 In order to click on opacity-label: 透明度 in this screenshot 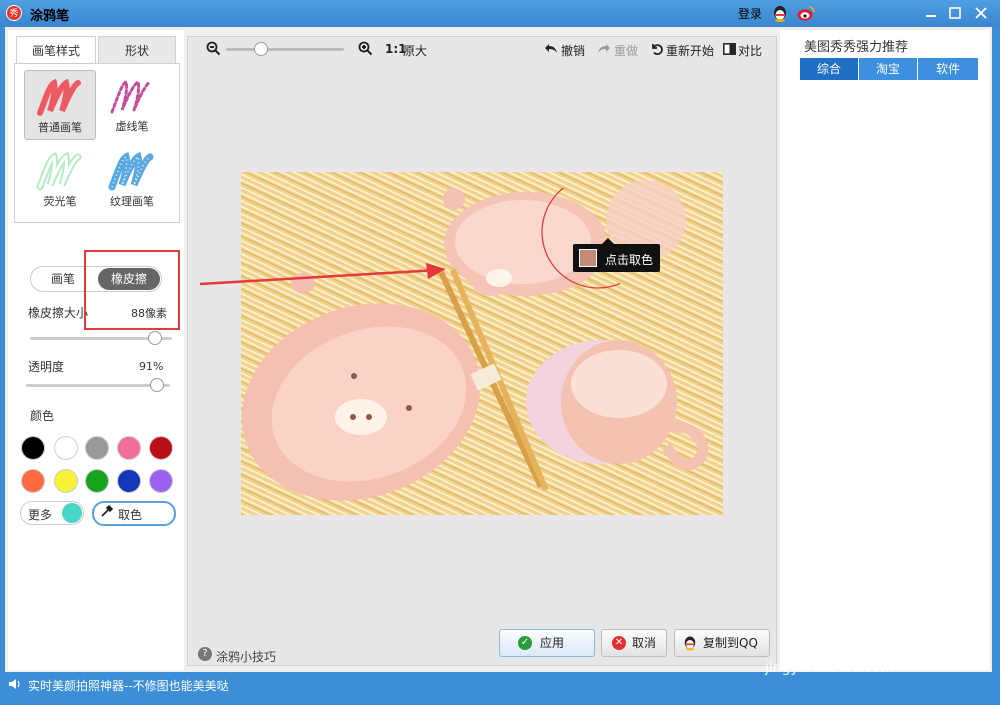, I will do `click(46, 367)`.